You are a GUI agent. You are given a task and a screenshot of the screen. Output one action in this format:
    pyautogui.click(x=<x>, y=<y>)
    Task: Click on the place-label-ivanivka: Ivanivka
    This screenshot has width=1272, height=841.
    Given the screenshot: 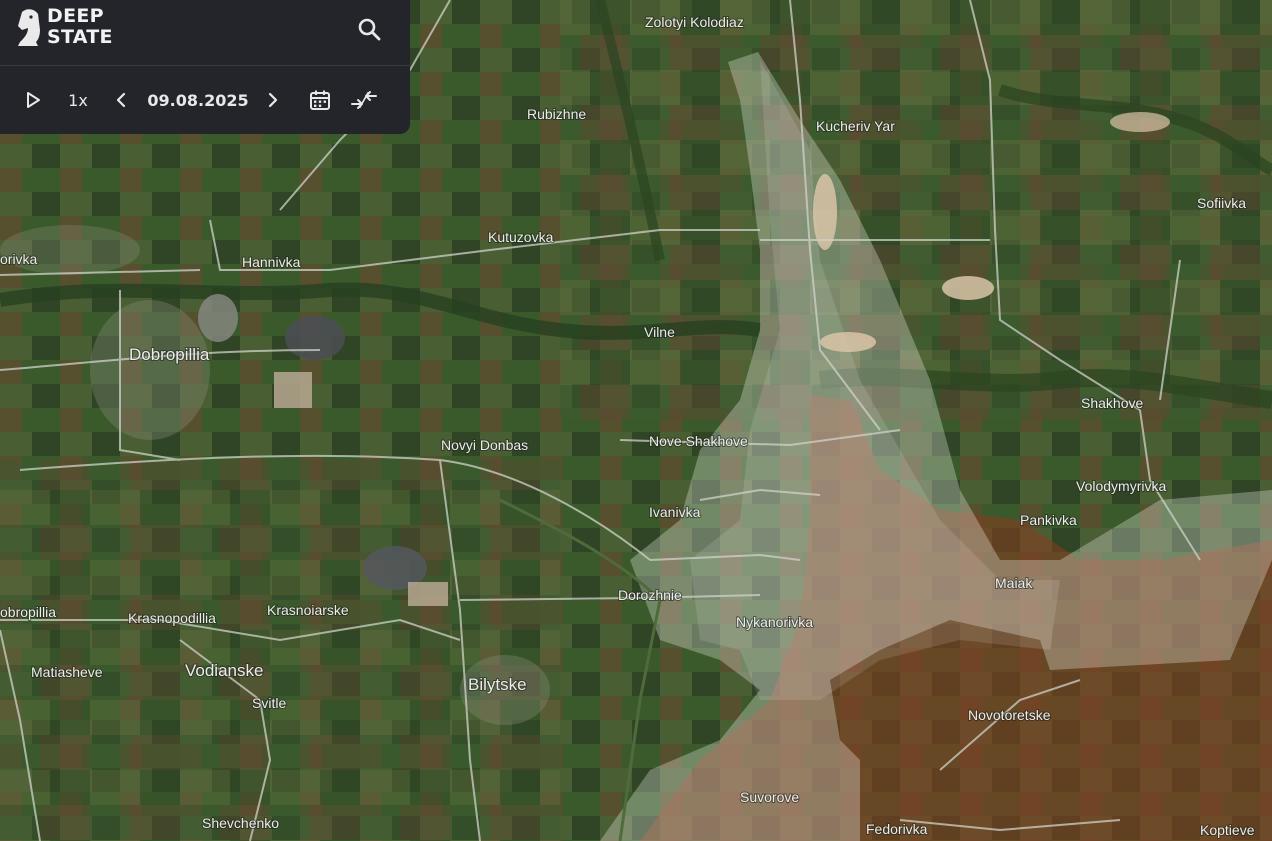 What is the action you would take?
    pyautogui.click(x=675, y=512)
    